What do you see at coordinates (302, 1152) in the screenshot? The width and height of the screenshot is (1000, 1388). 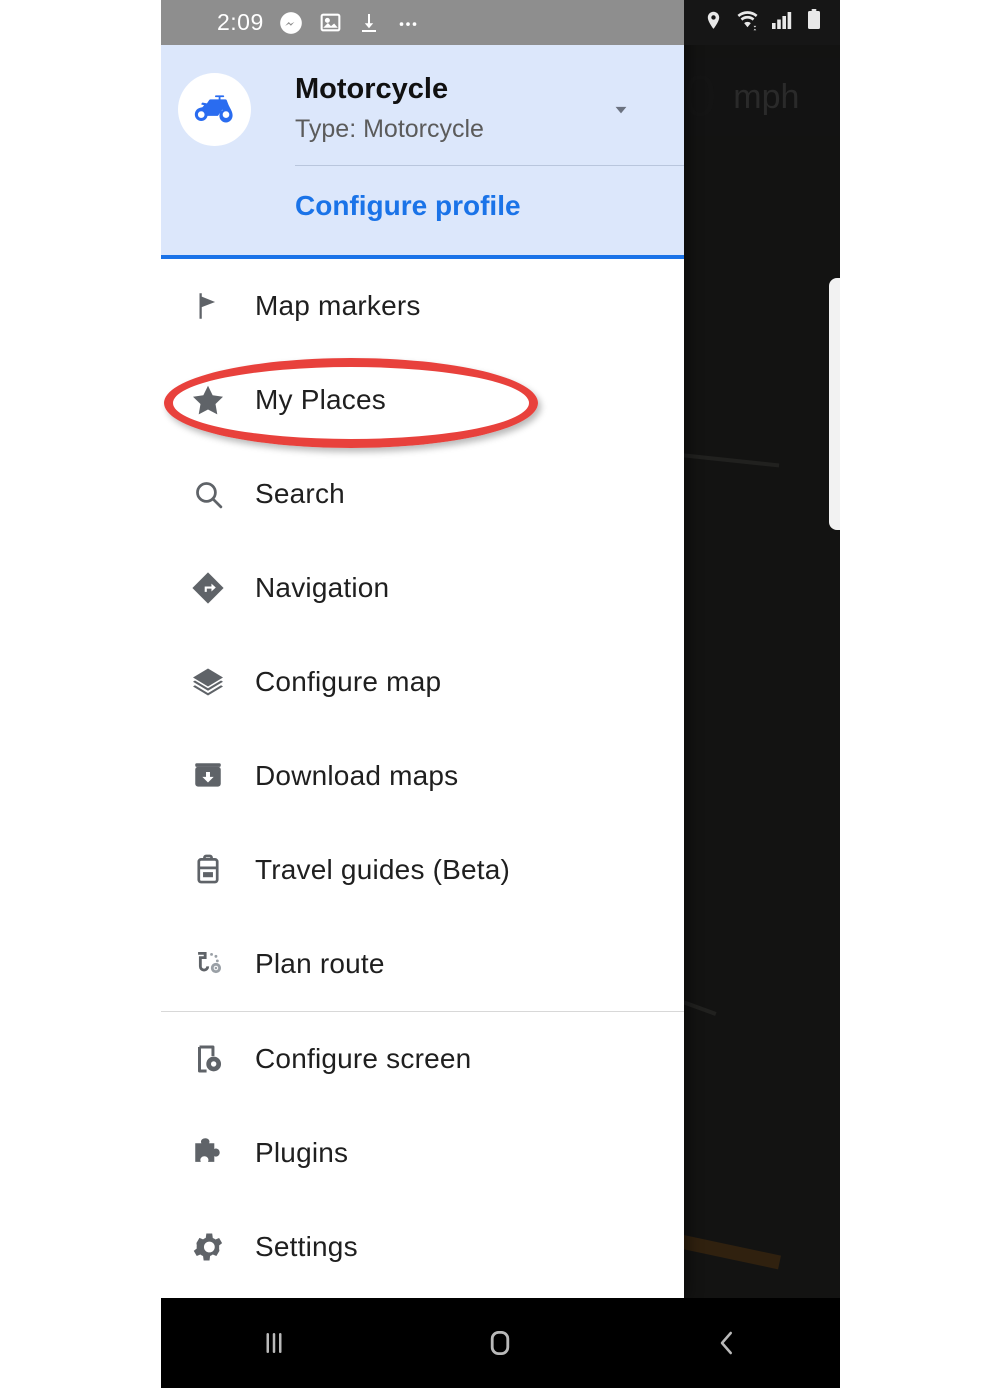 I see `sidebar-item-label: Plugins` at bounding box center [302, 1152].